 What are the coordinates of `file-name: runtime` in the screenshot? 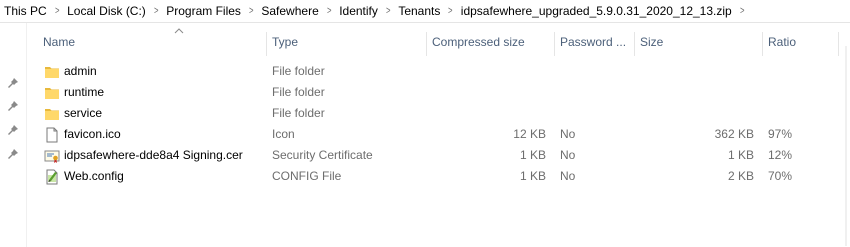 It's located at (84, 92).